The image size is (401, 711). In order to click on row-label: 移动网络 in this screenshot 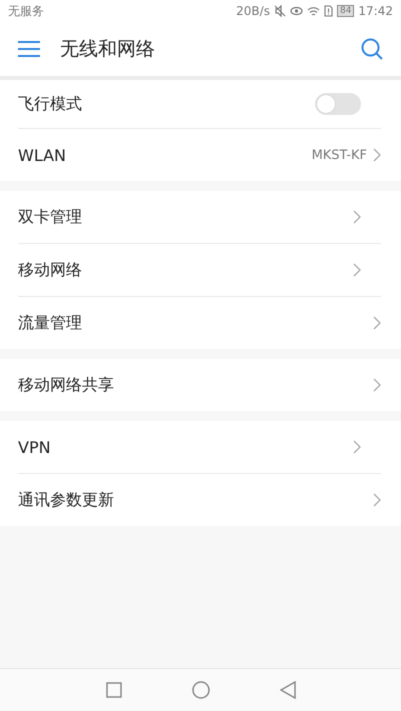, I will do `click(50, 270)`.